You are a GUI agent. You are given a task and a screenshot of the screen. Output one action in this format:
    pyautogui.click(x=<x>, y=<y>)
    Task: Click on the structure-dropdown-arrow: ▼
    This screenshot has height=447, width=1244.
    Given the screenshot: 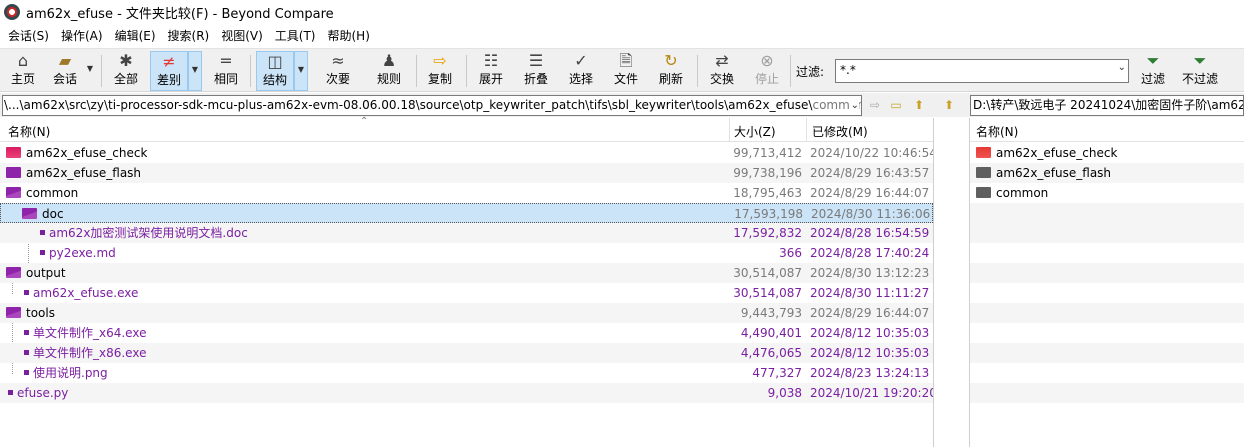 What is the action you would take?
    pyautogui.click(x=301, y=71)
    